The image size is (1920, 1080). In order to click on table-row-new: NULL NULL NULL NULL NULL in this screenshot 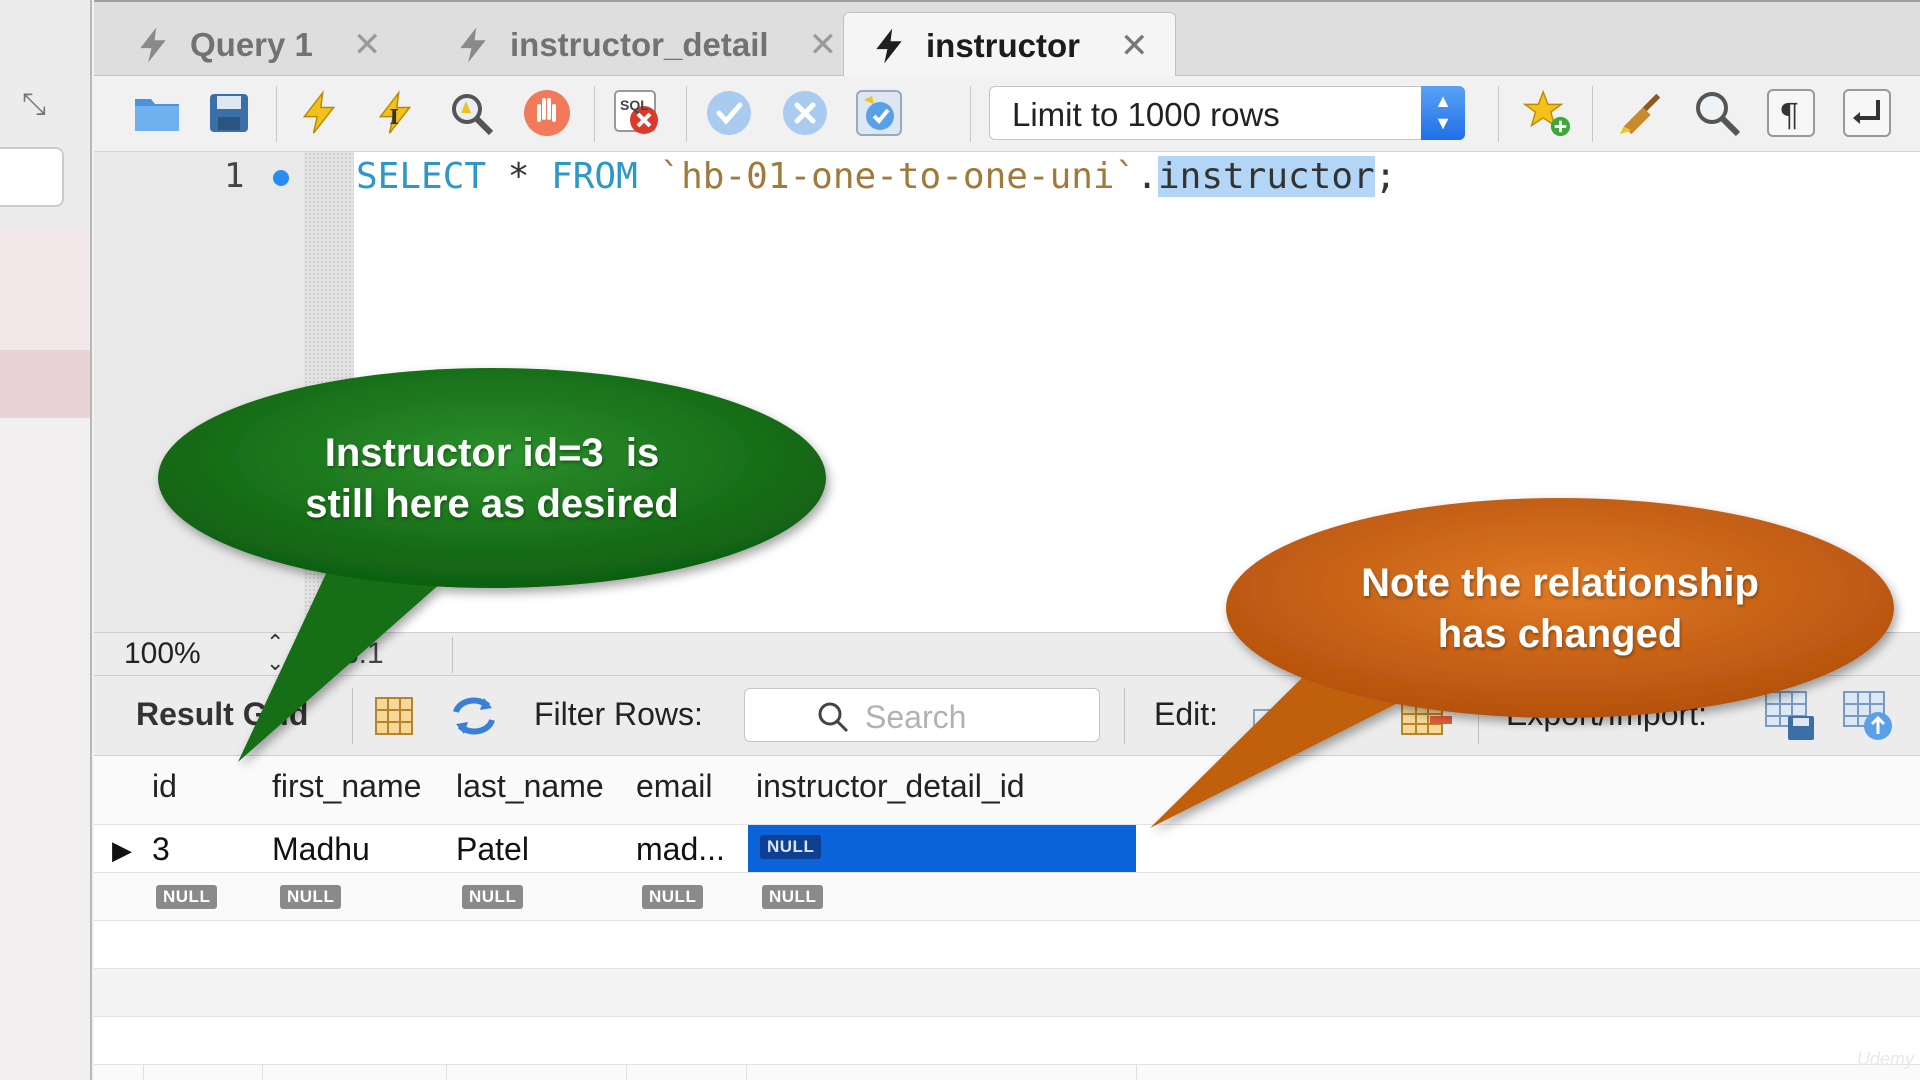, I will do `click(1007, 897)`.